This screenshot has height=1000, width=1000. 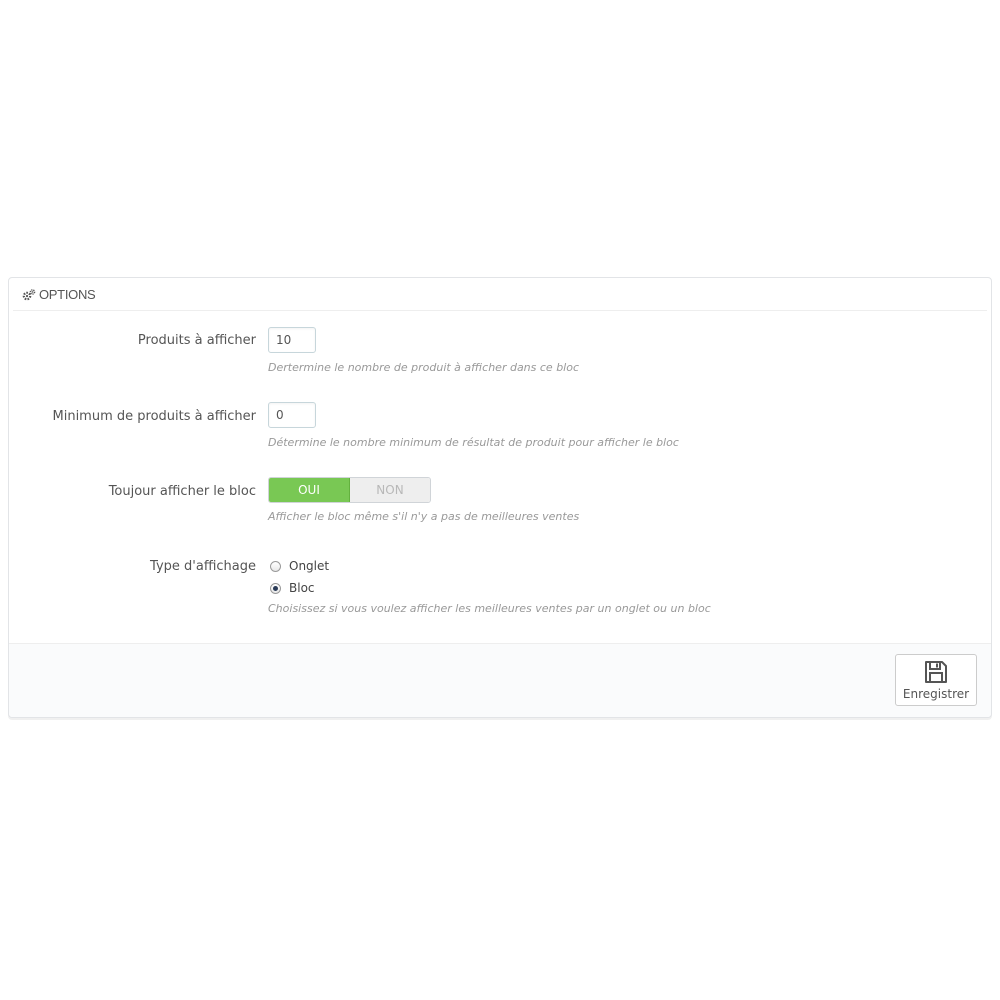 What do you see at coordinates (67, 294) in the screenshot?
I see `panel-title: OPTIONS` at bounding box center [67, 294].